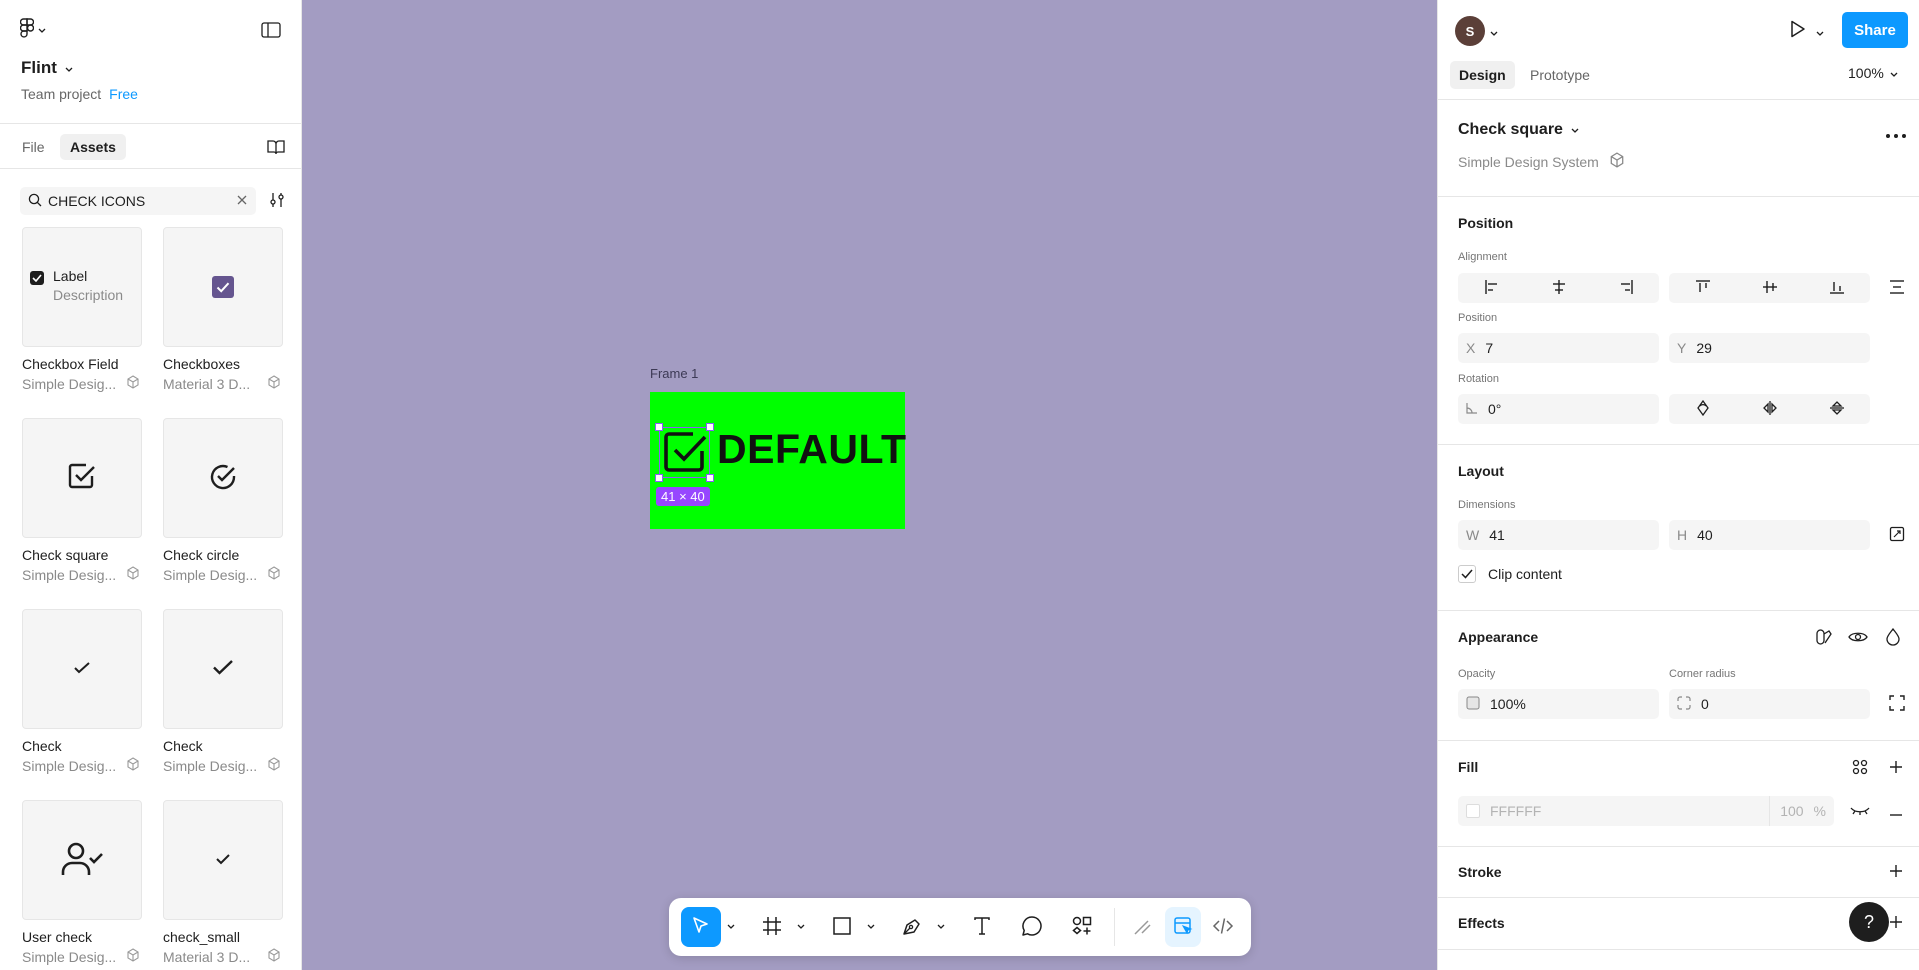 Image resolution: width=1919 pixels, height=970 pixels. I want to click on visibility-button, so click(1858, 638).